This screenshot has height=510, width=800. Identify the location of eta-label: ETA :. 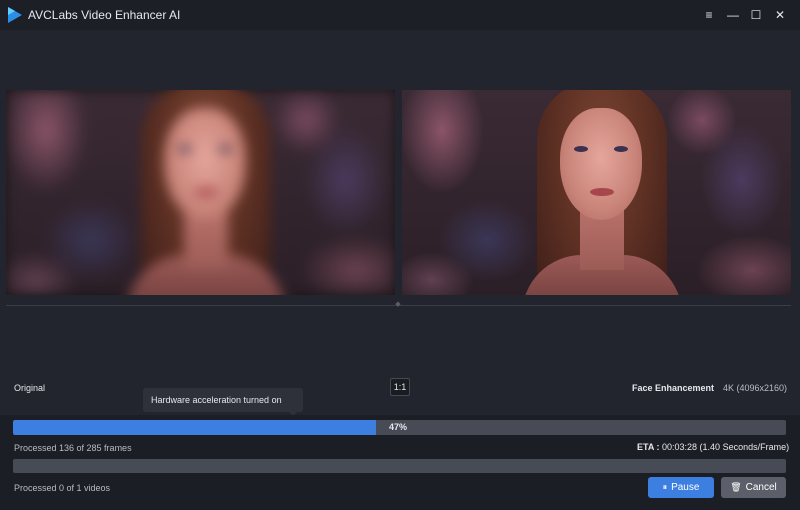
(648, 447).